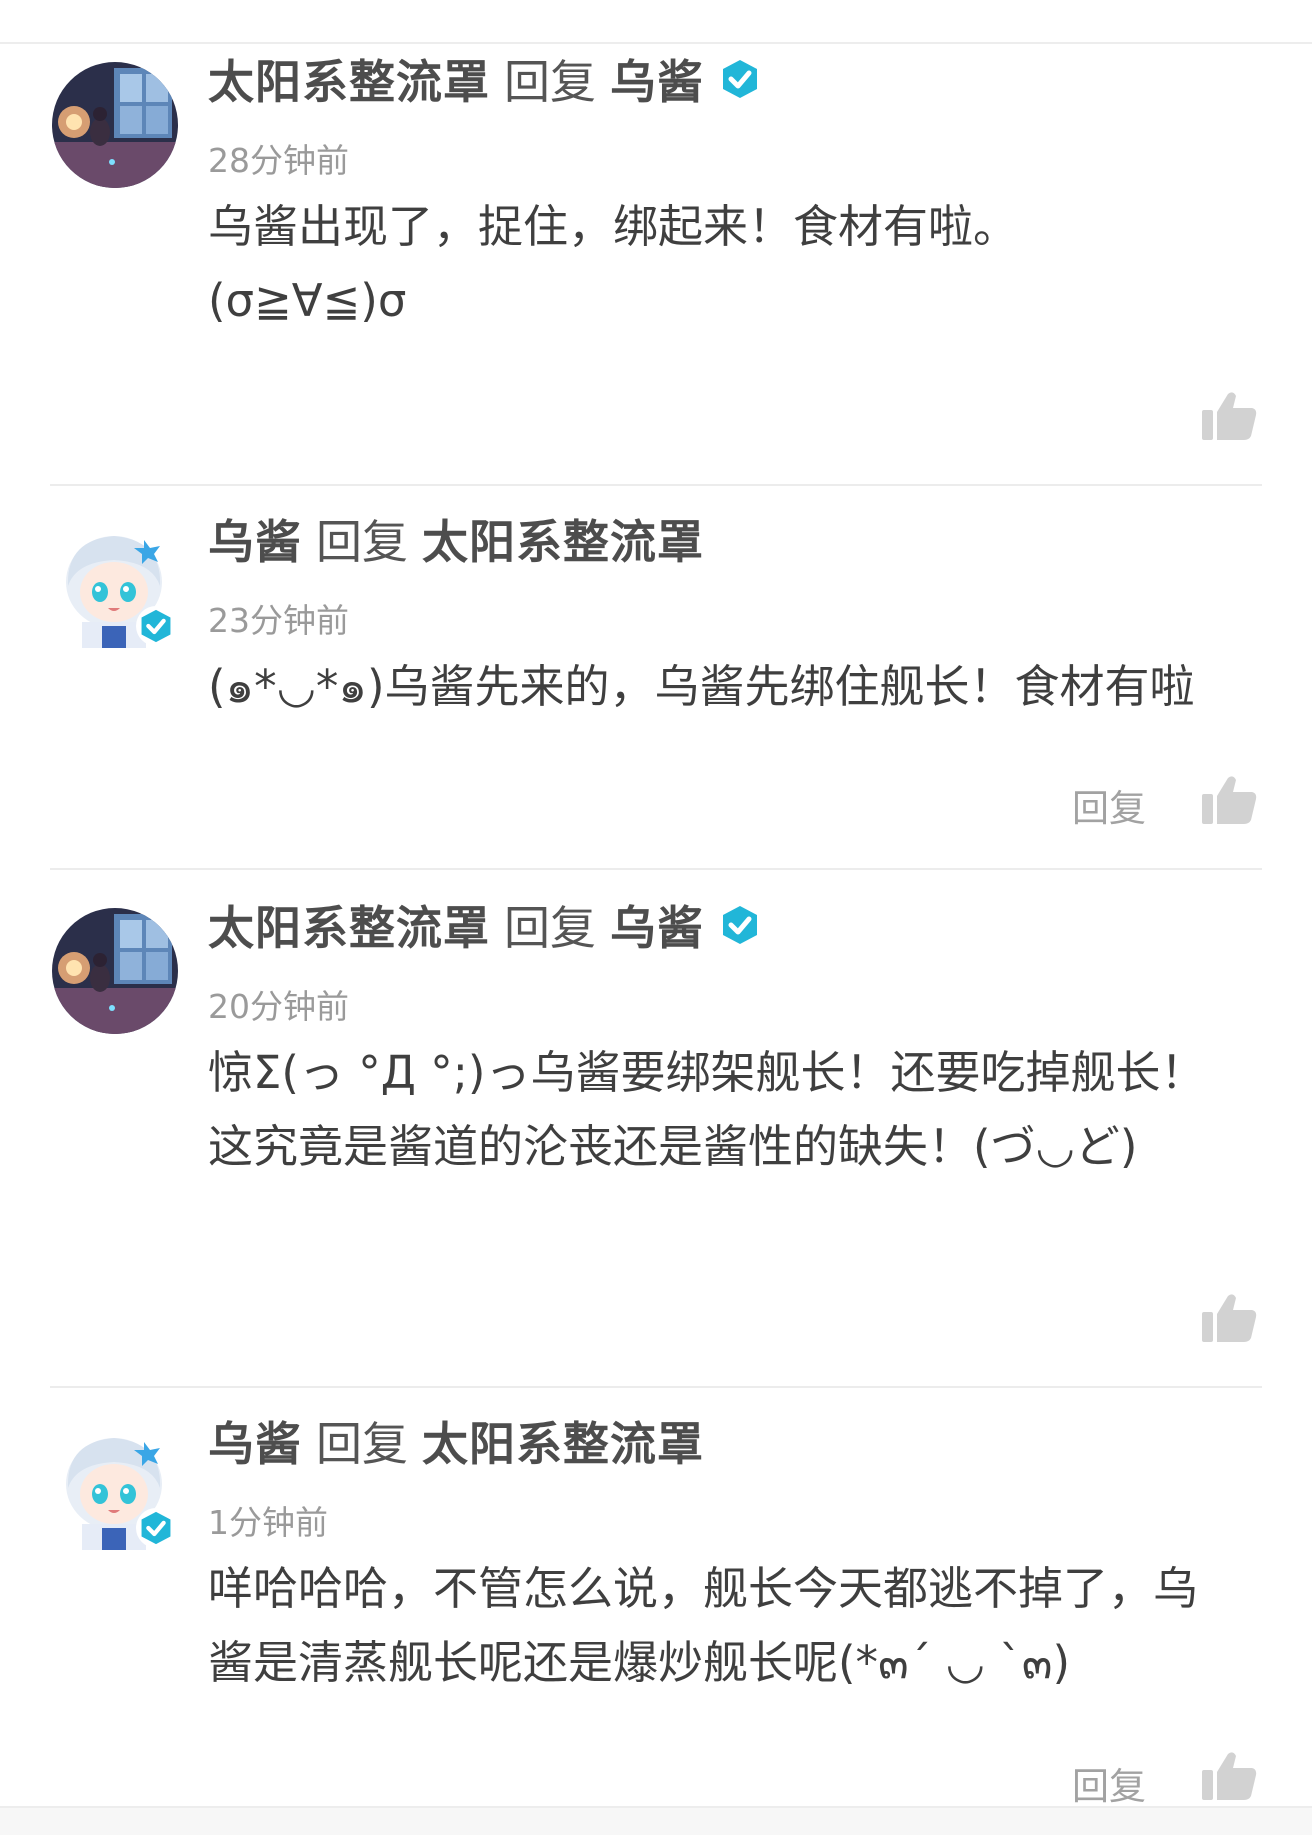  Describe the element at coordinates (278, 160) in the screenshot. I see `comment-time: 28分钟前` at that location.